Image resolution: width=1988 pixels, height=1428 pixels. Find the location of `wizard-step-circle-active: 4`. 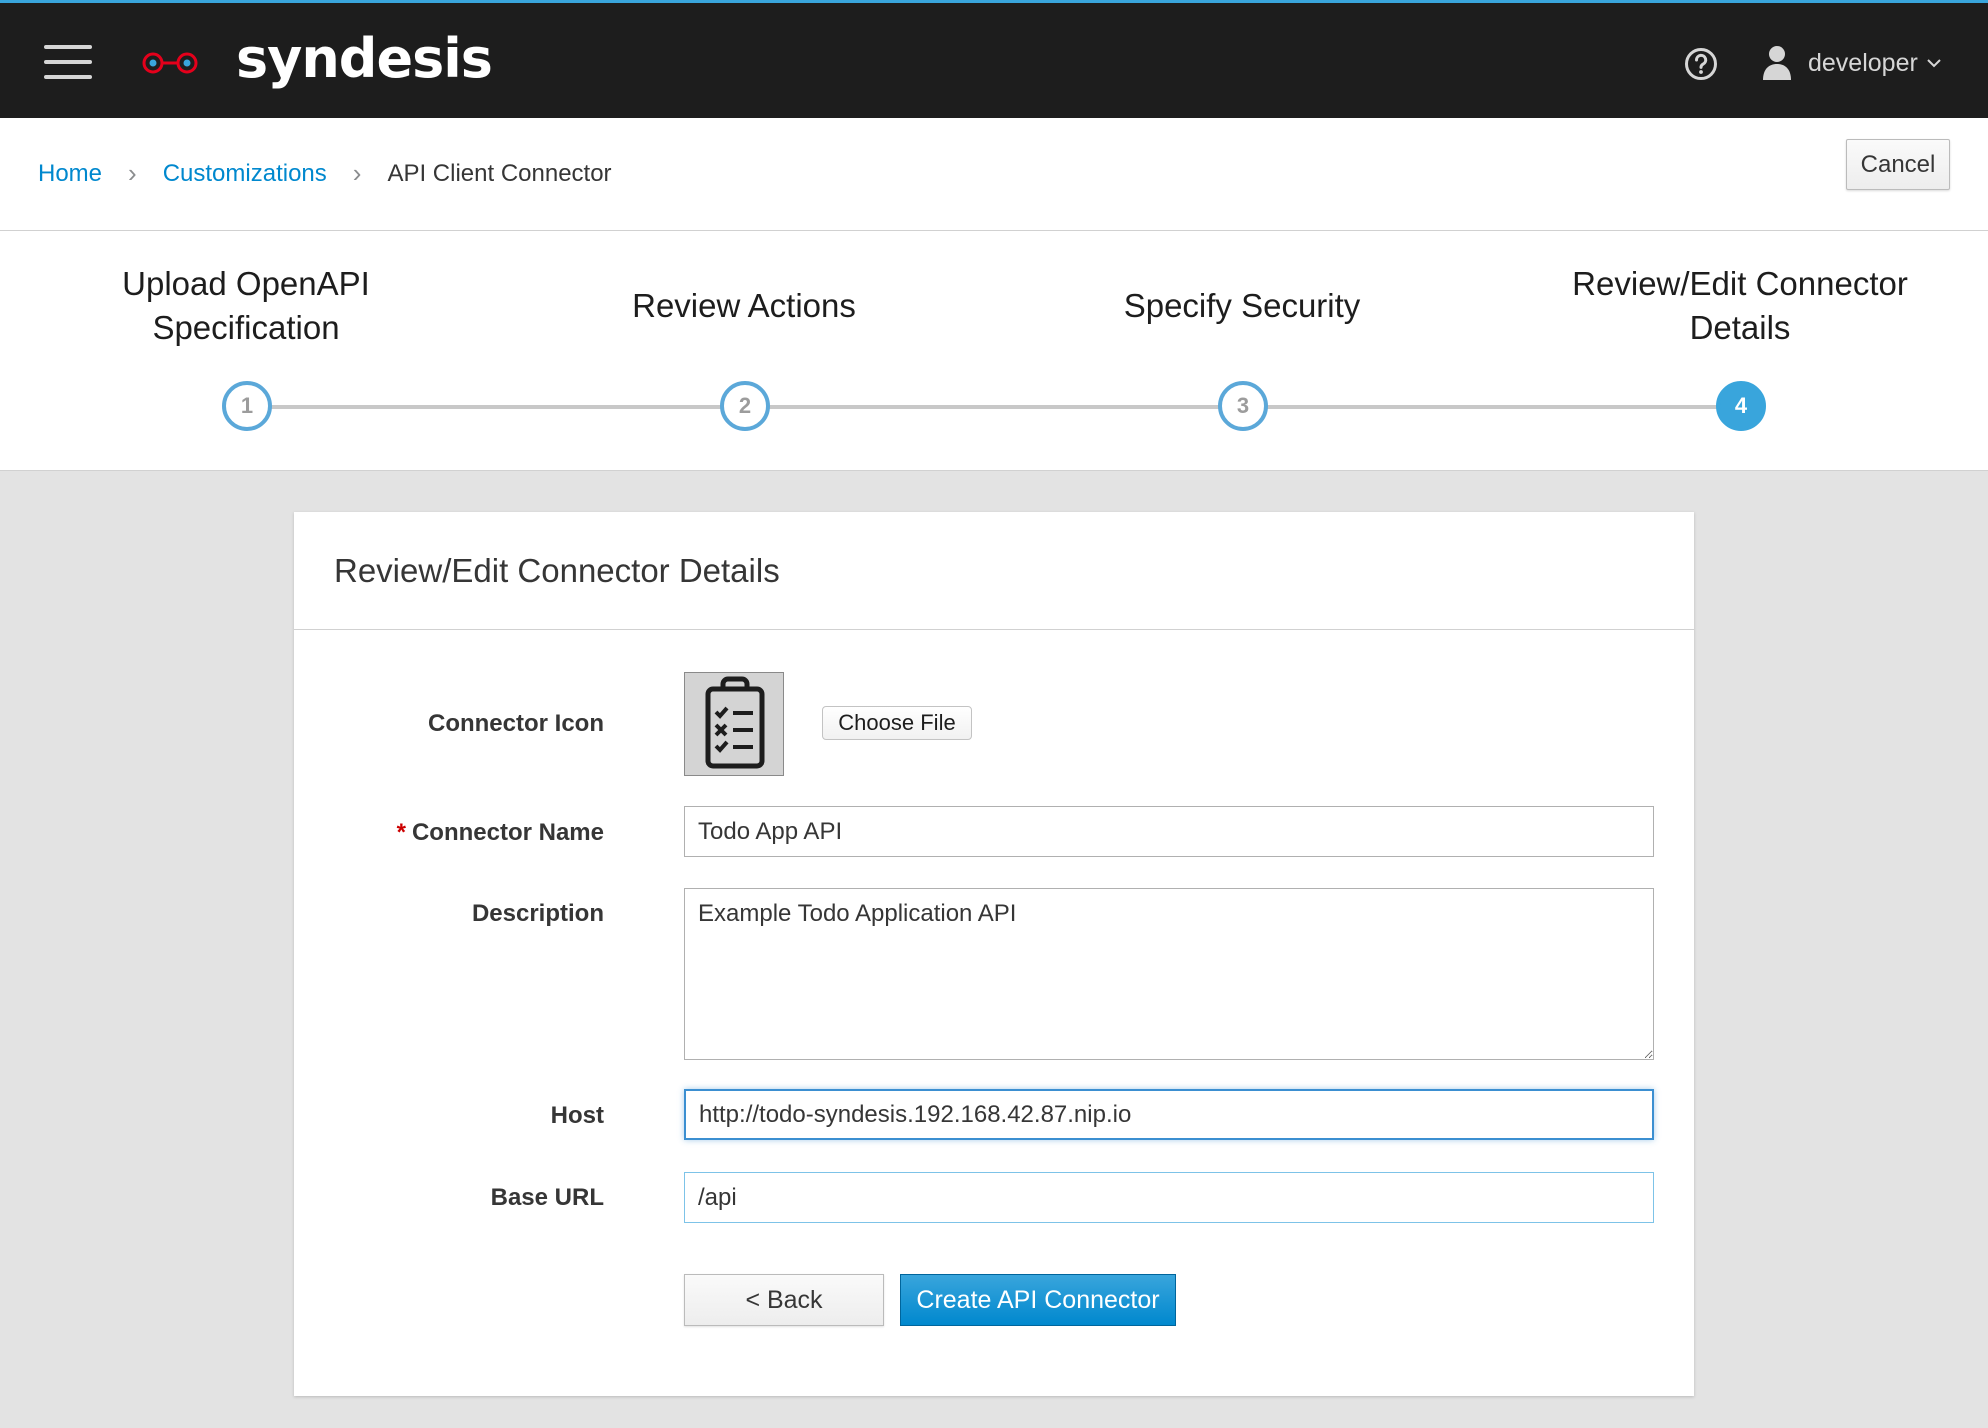

wizard-step-circle-active: 4 is located at coordinates (1741, 406).